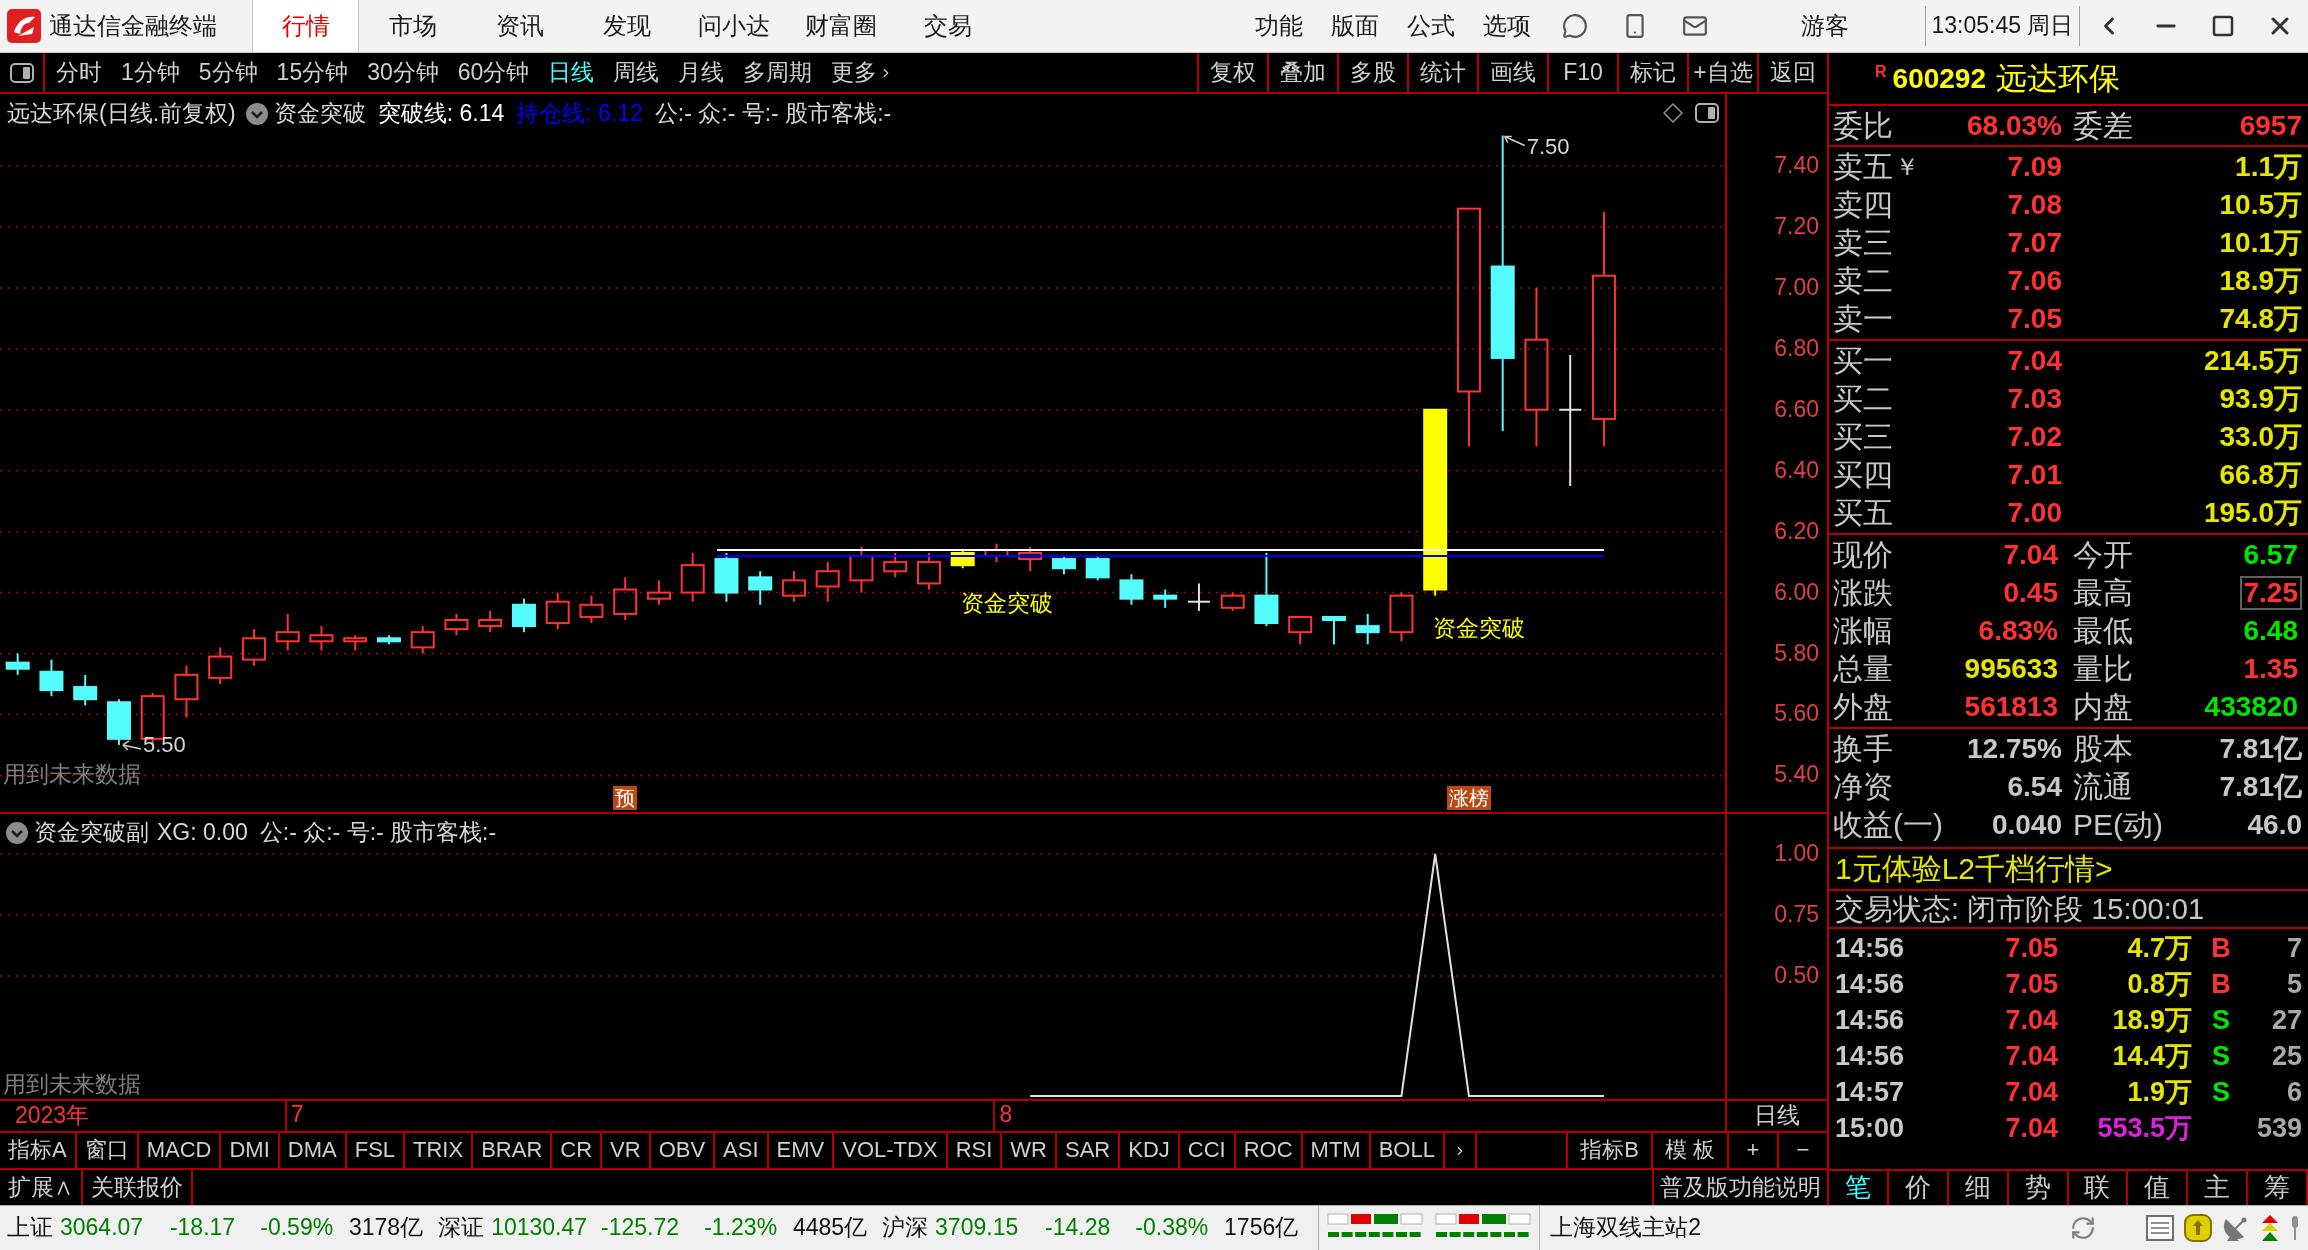  What do you see at coordinates (305, 26) in the screenshot?
I see `nav-tab: 行情` at bounding box center [305, 26].